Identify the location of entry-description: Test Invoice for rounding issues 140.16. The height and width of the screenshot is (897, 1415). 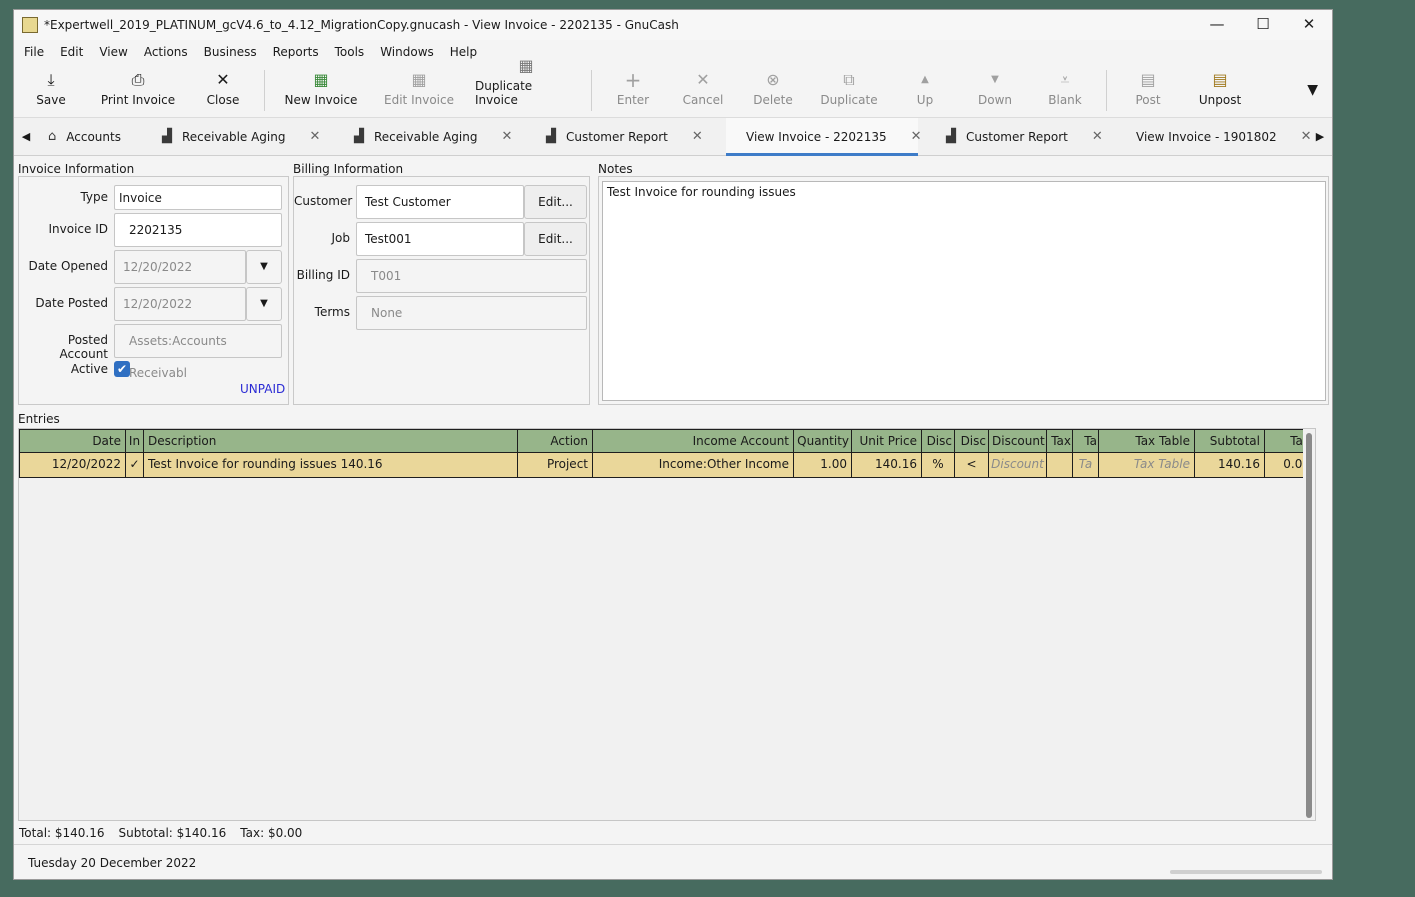
(331, 465).